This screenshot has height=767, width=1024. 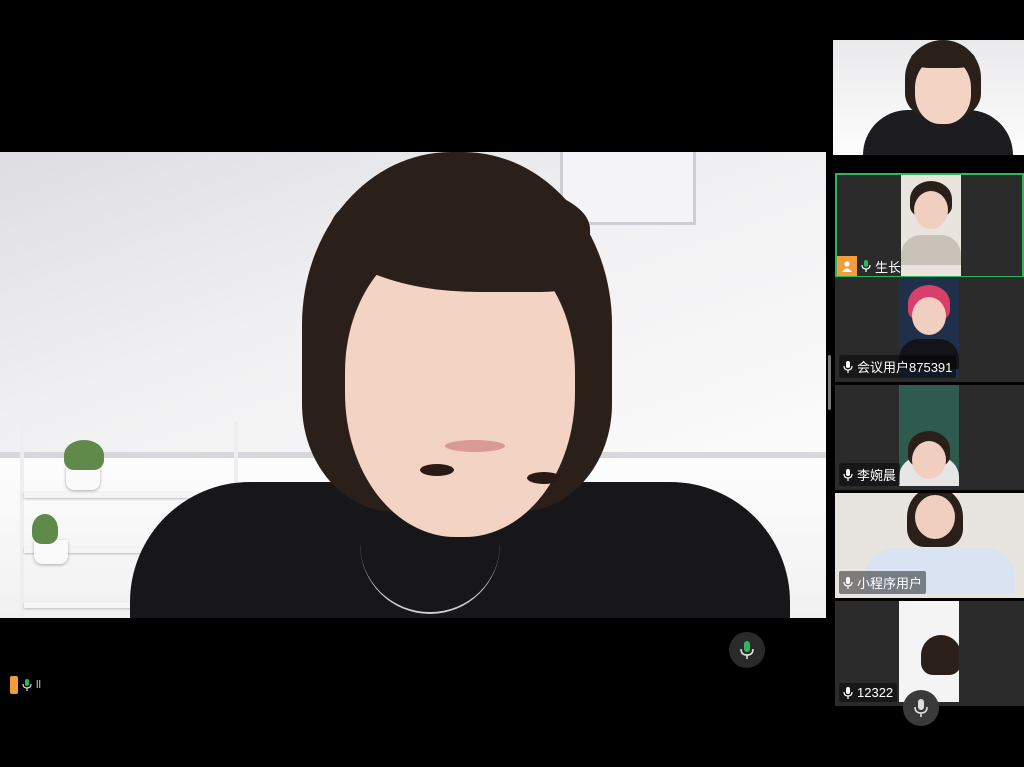 I want to click on person-icon, so click(x=847, y=266).